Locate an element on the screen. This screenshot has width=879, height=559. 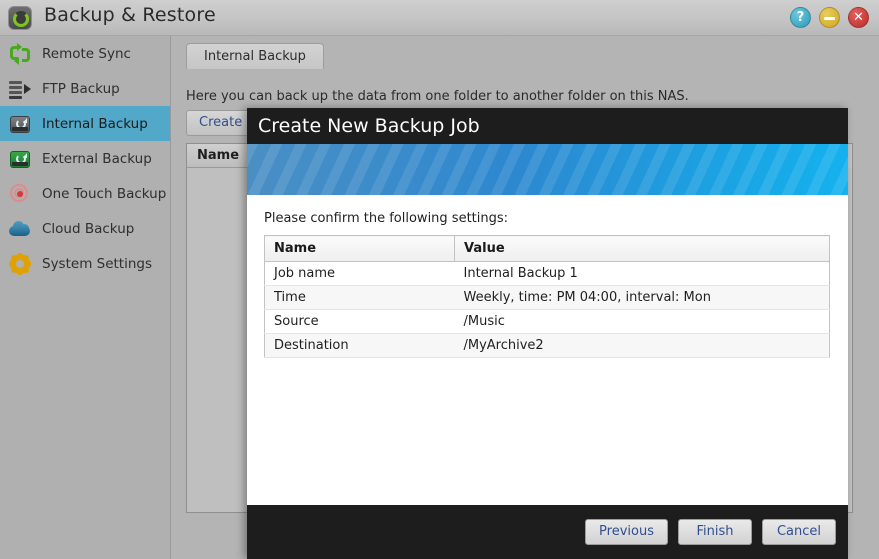
row-label: Time is located at coordinates (359, 297).